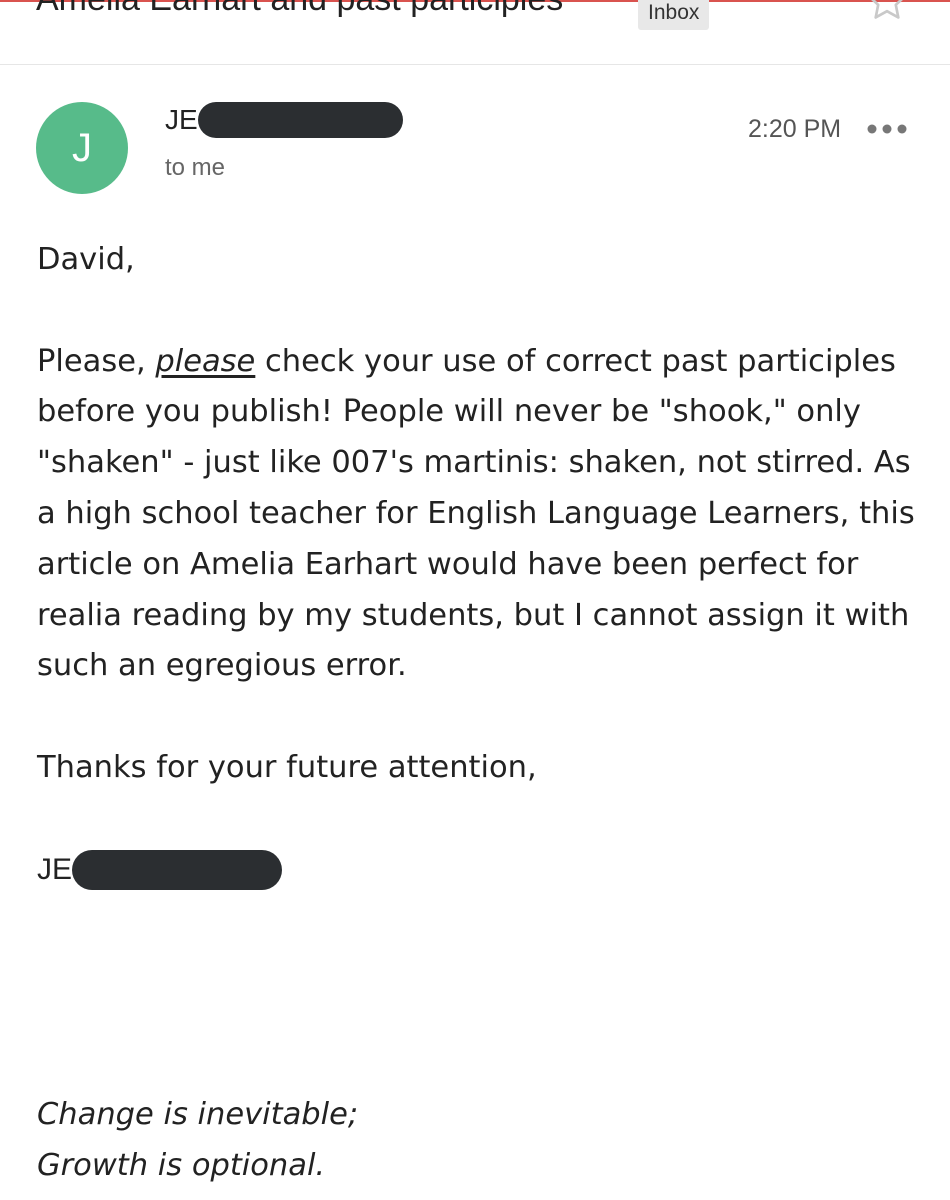 The width and height of the screenshot is (950, 1200). What do you see at coordinates (181, 1165) in the screenshot?
I see `quote-line-2: Growth is optional.` at bounding box center [181, 1165].